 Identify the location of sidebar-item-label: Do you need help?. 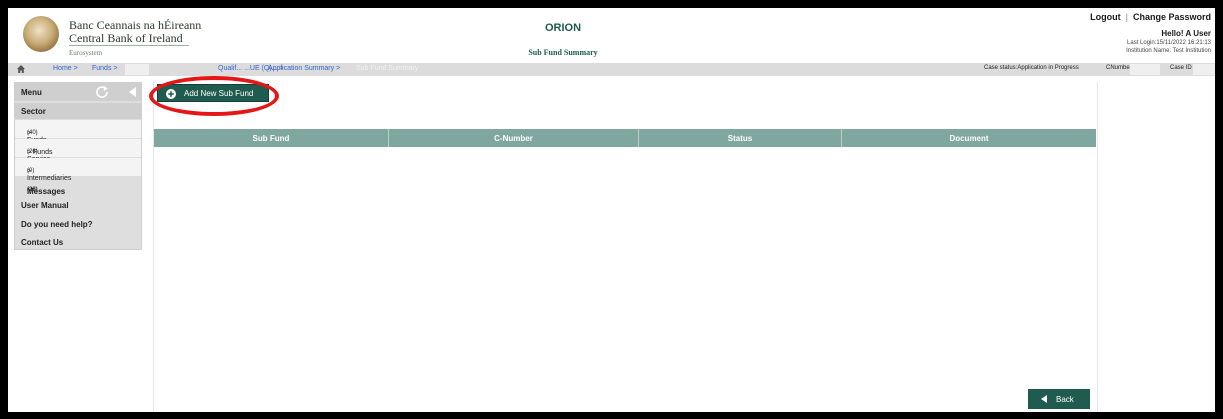
(57, 224).